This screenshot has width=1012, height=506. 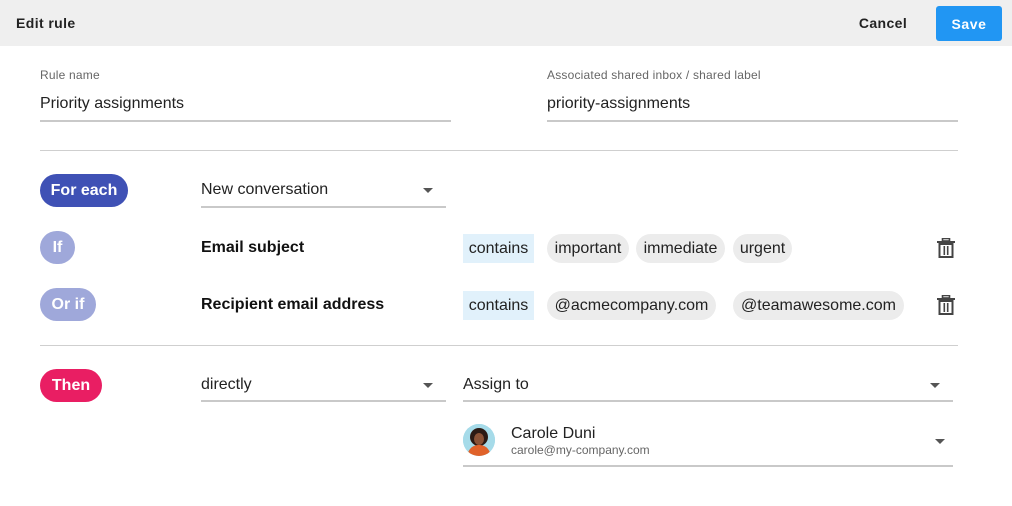 What do you see at coordinates (264, 190) in the screenshot?
I see `trigger-select: New conversation` at bounding box center [264, 190].